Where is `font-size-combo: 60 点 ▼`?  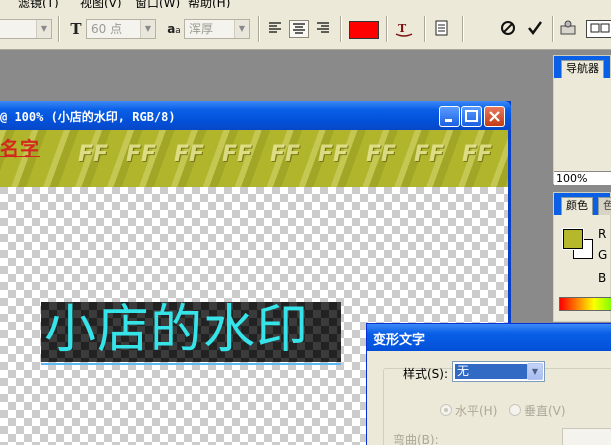 font-size-combo: 60 点 ▼ is located at coordinates (121, 29).